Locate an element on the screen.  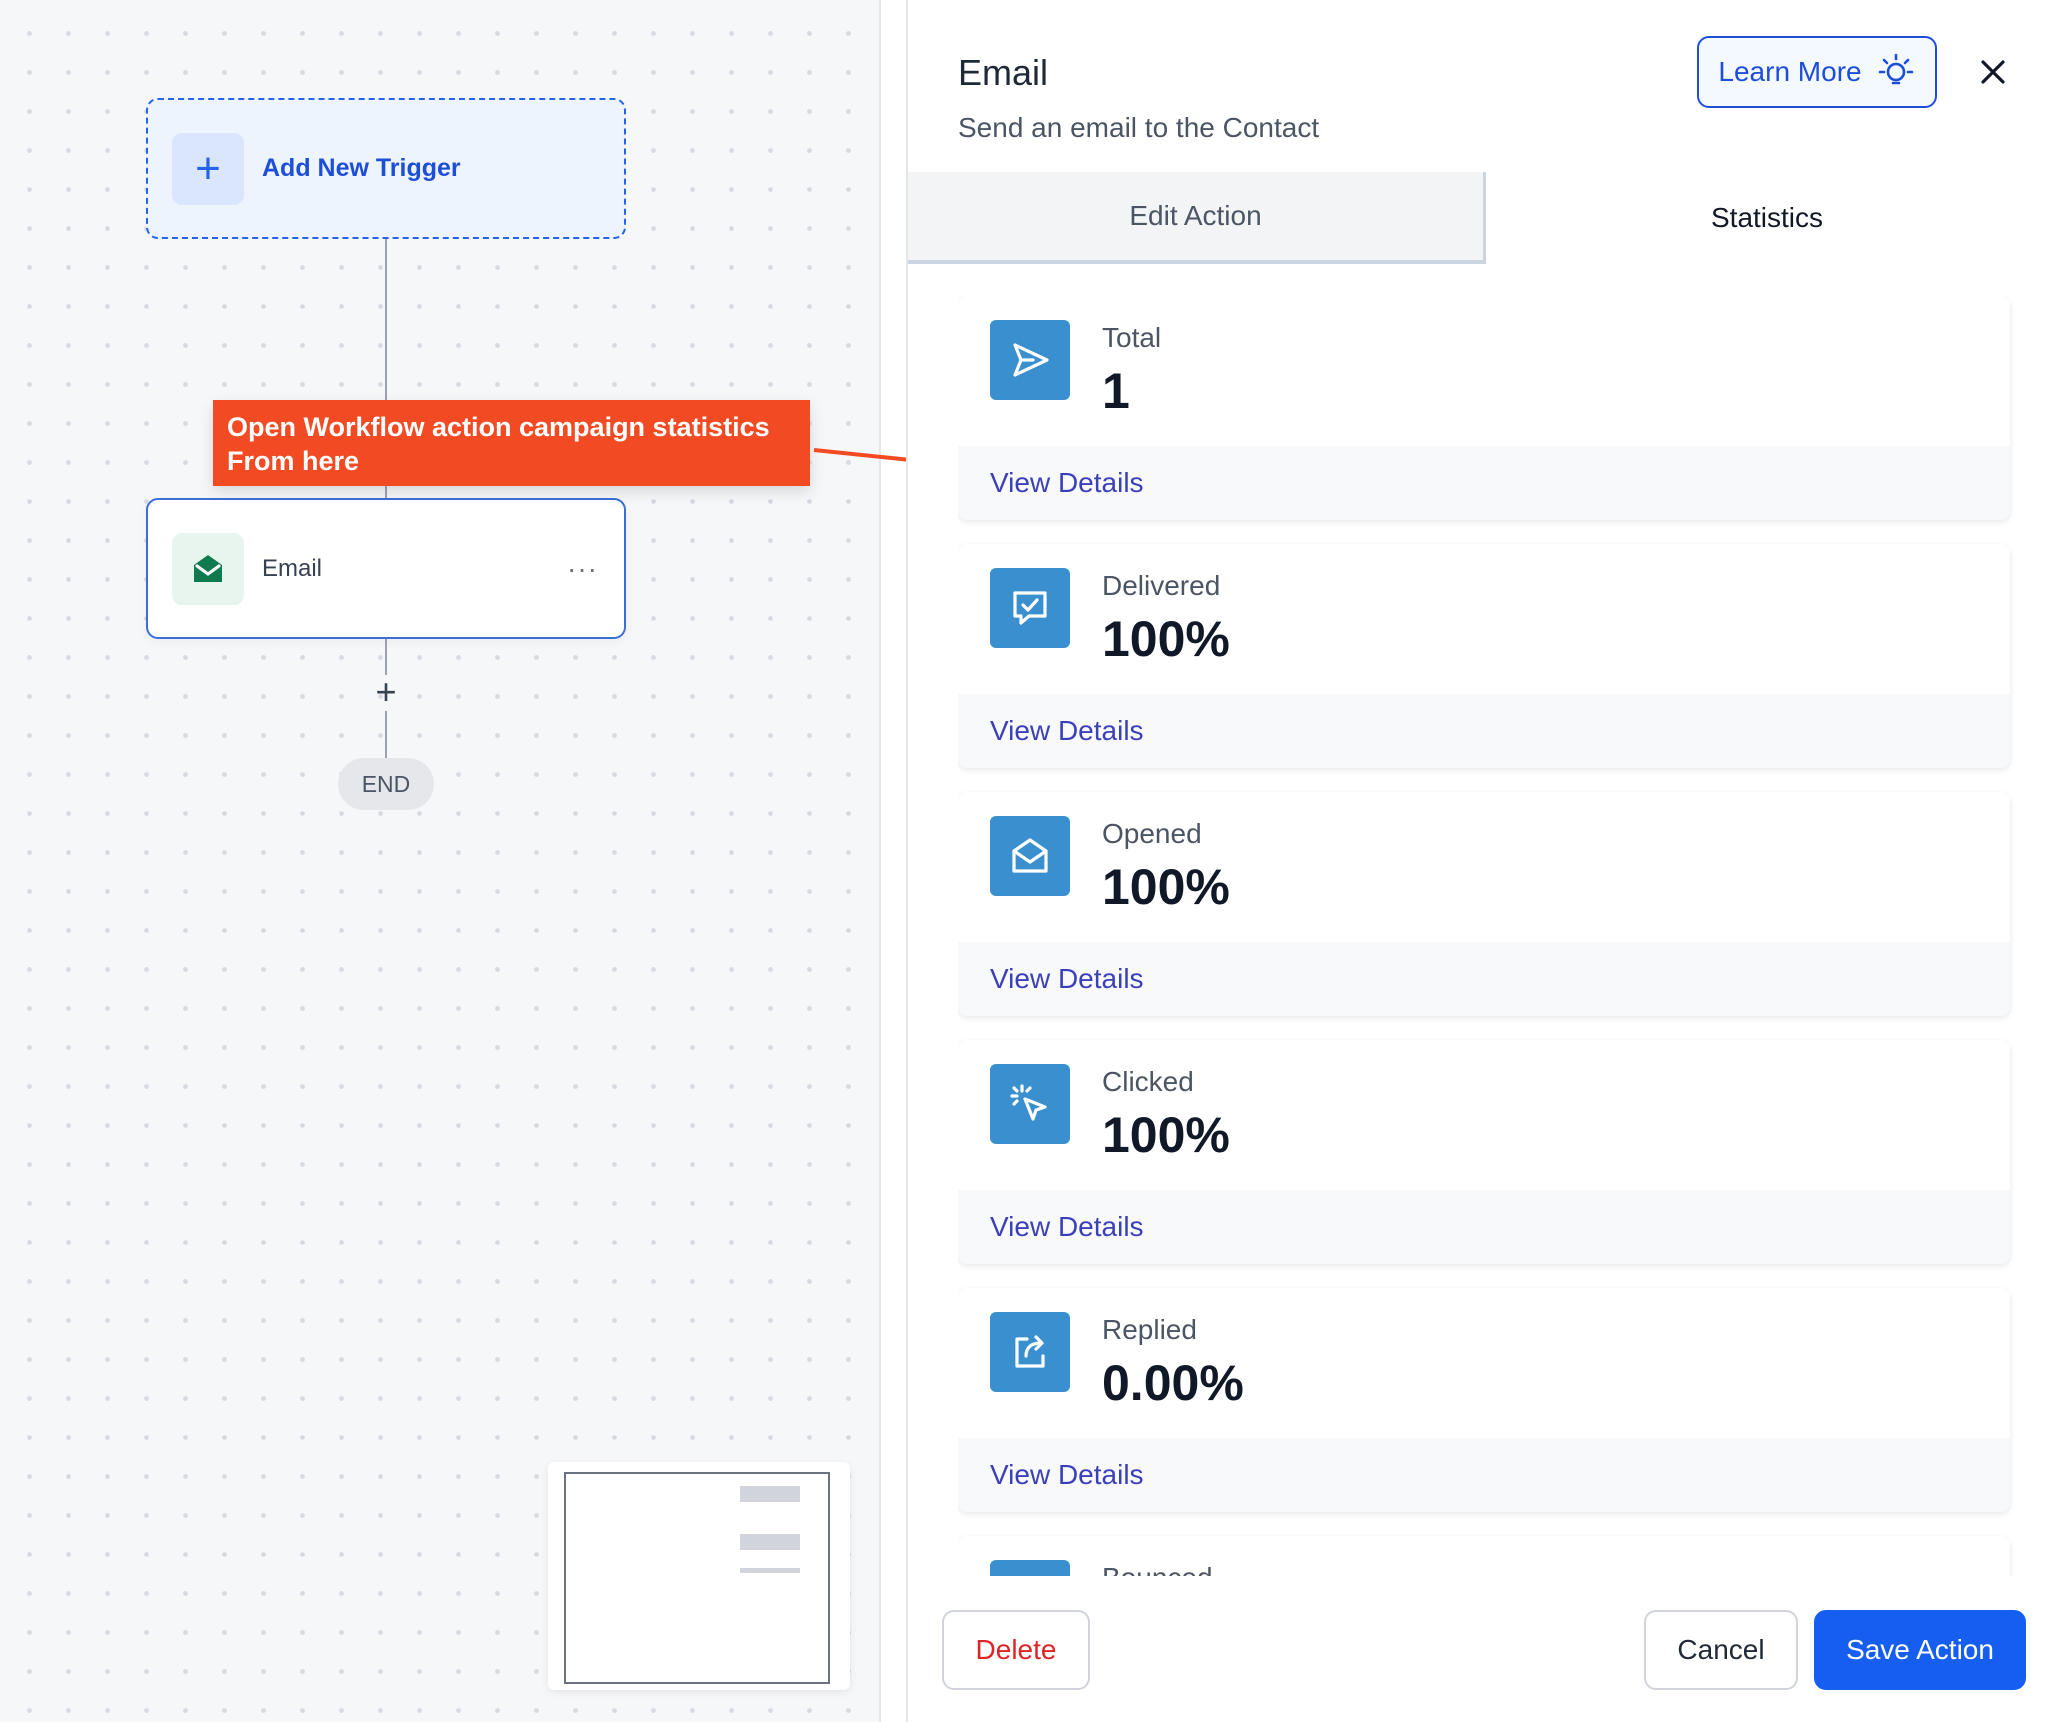
close-button is located at coordinates (1993, 72).